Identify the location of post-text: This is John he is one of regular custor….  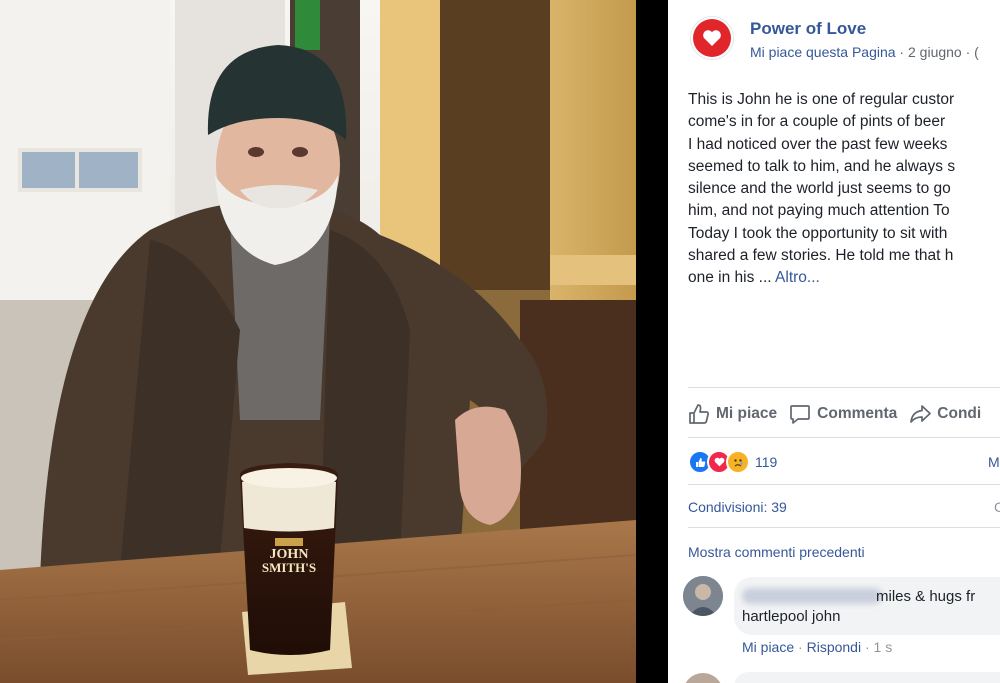
(844, 189).